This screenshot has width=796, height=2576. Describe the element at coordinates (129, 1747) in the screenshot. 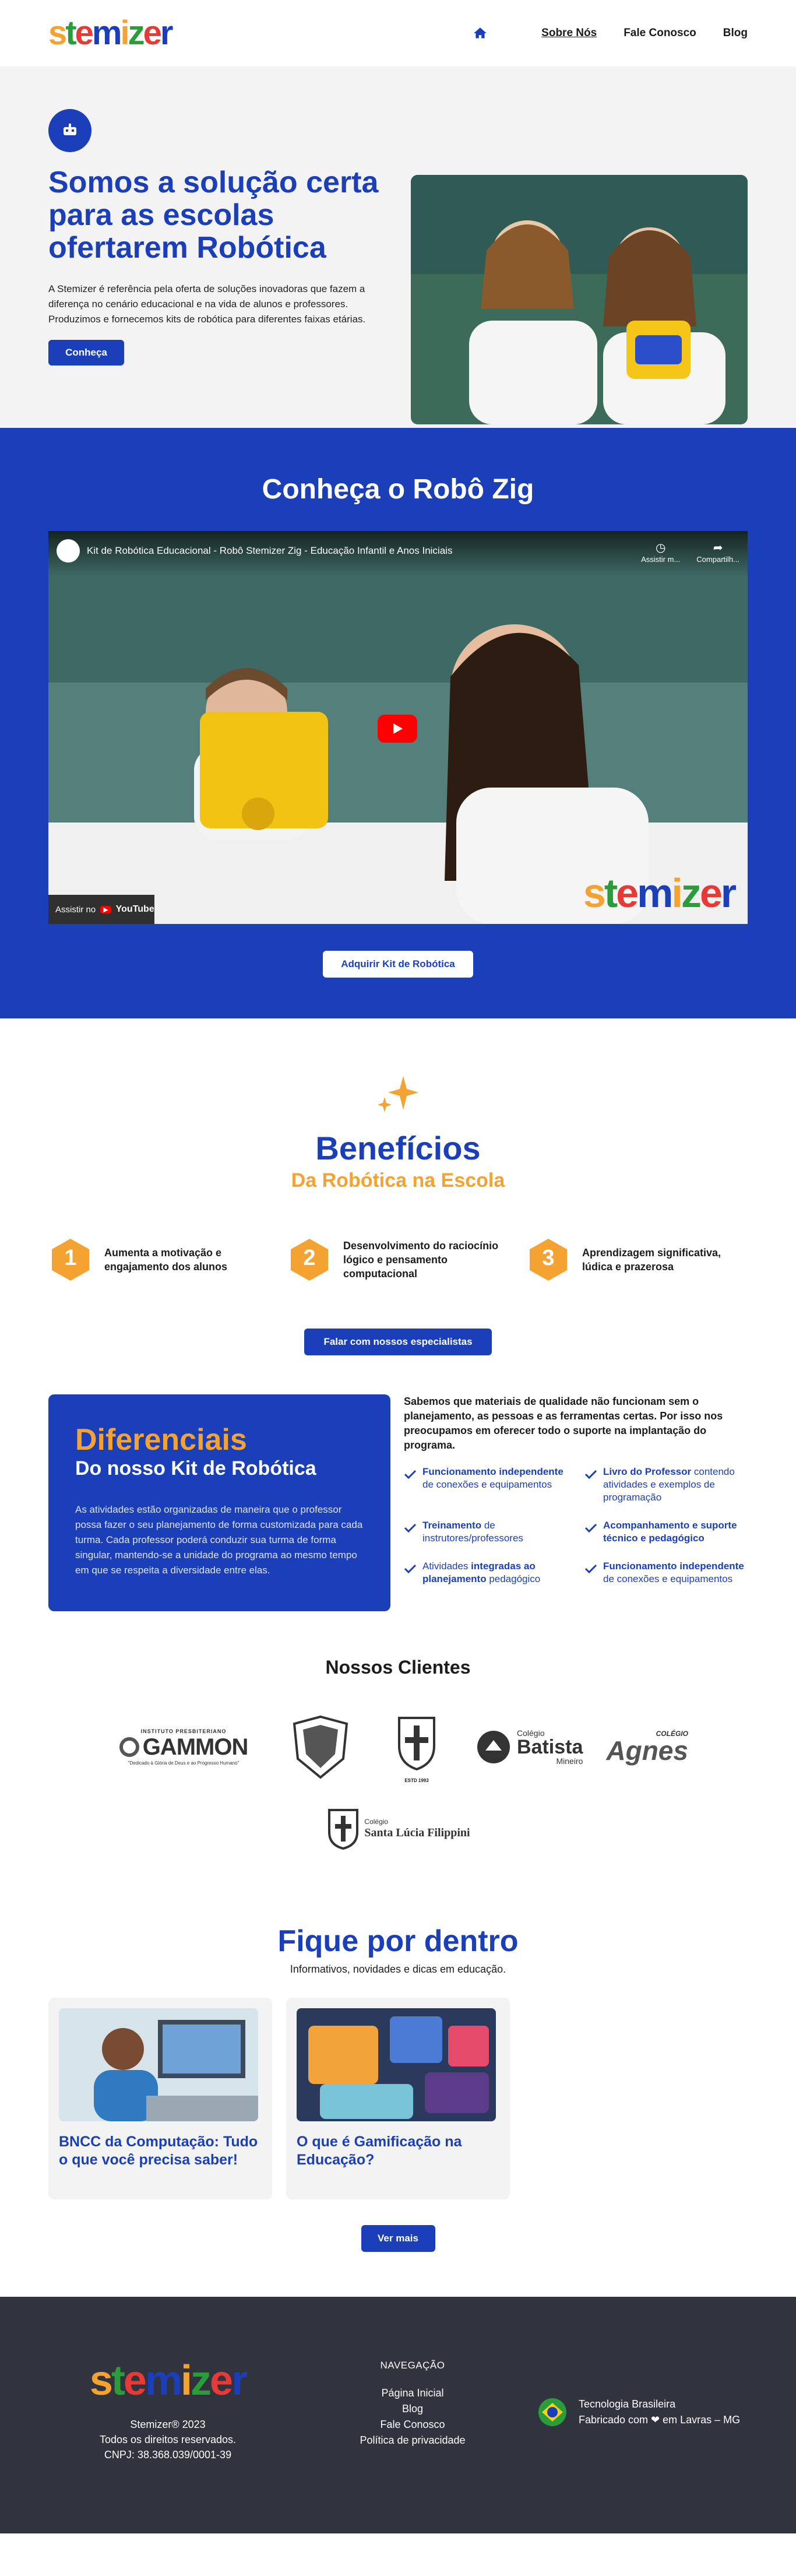

I see `circle-g-icon` at that location.